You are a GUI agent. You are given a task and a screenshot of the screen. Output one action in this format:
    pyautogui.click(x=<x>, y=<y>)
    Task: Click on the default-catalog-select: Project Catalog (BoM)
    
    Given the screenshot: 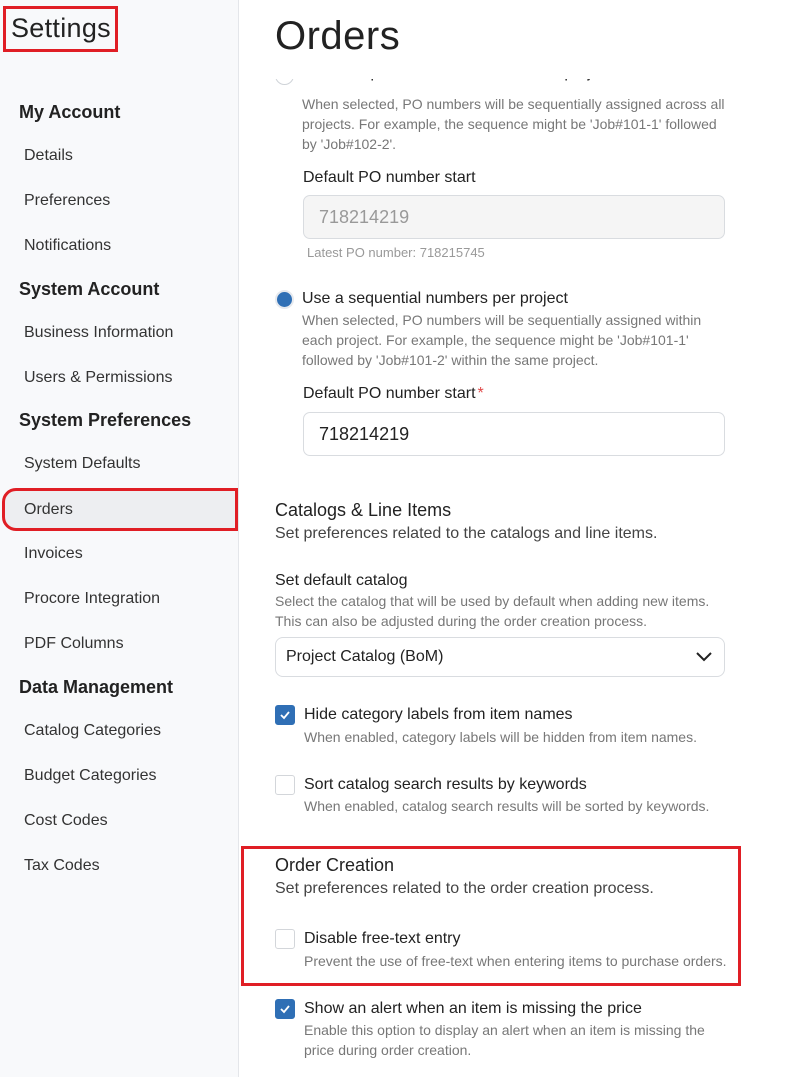 What is the action you would take?
    pyautogui.click(x=500, y=657)
    